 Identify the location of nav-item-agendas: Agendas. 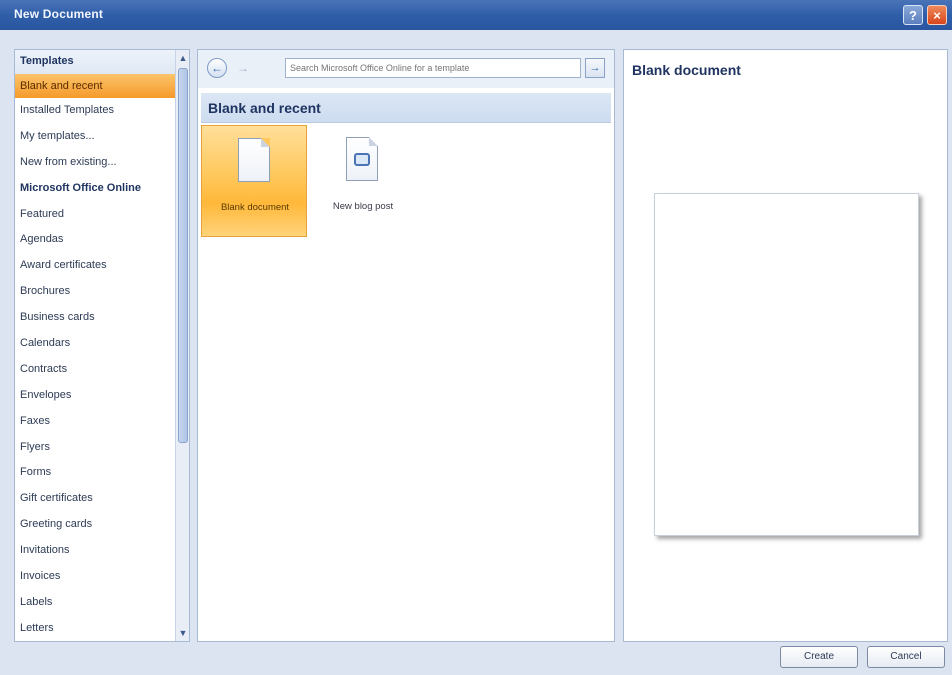
(95, 240).